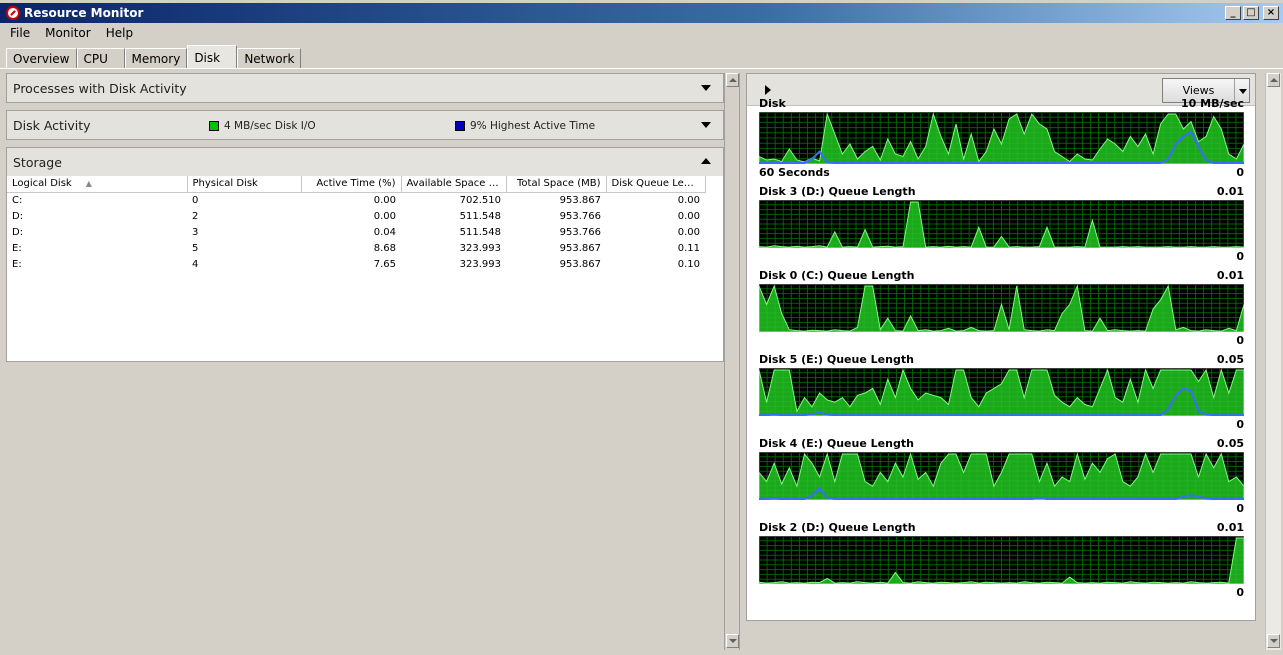 The height and width of the screenshot is (655, 1283). Describe the element at coordinates (269, 58) in the screenshot. I see `tab-network: Network` at that location.